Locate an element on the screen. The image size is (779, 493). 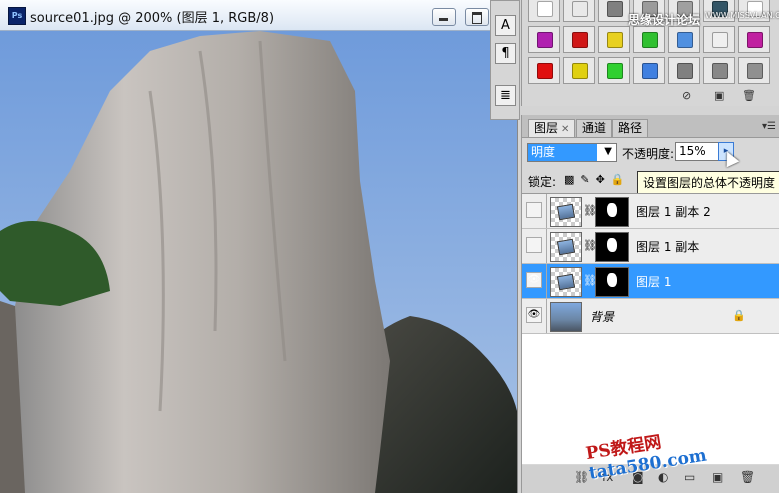
lock-transparent-icon: ▩ is located at coordinates (569, 179).